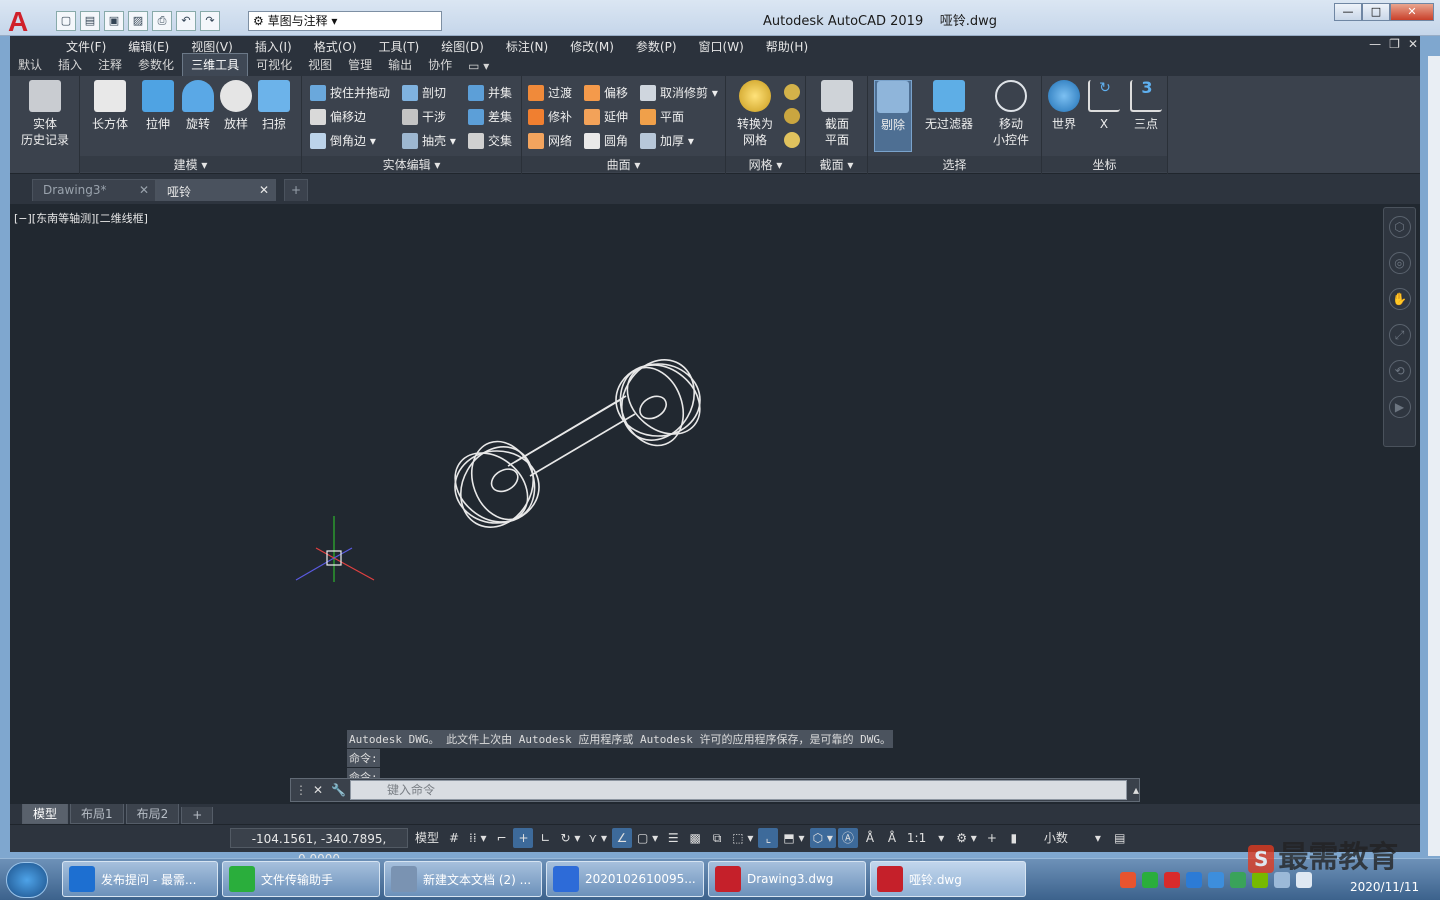 The height and width of the screenshot is (900, 1440). Describe the element at coordinates (892, 838) in the screenshot. I see `annotation-scale-icon: Å` at that location.